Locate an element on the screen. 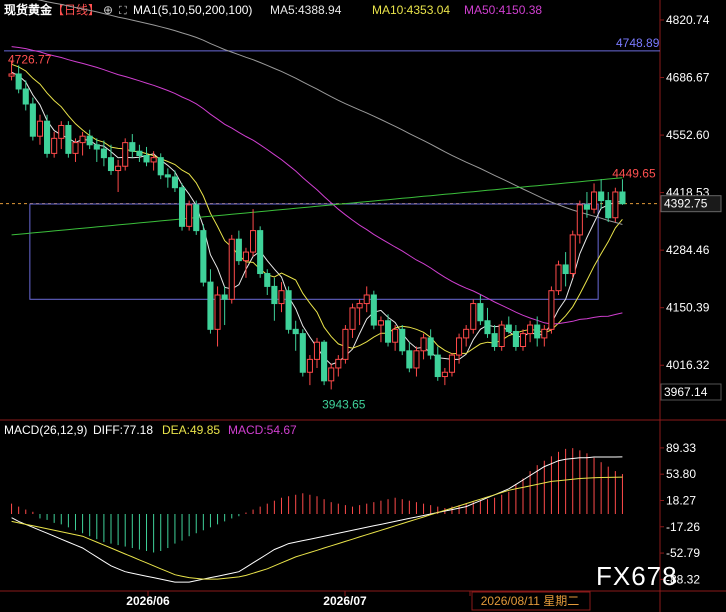 The image size is (726, 612). ma5-value: MA5:4388.94 is located at coordinates (306, 10).